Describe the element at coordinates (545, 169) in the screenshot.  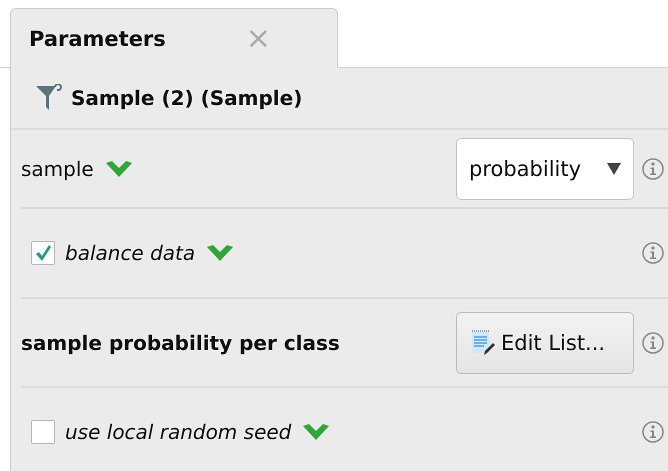
I see `sample-dropdown: probability` at that location.